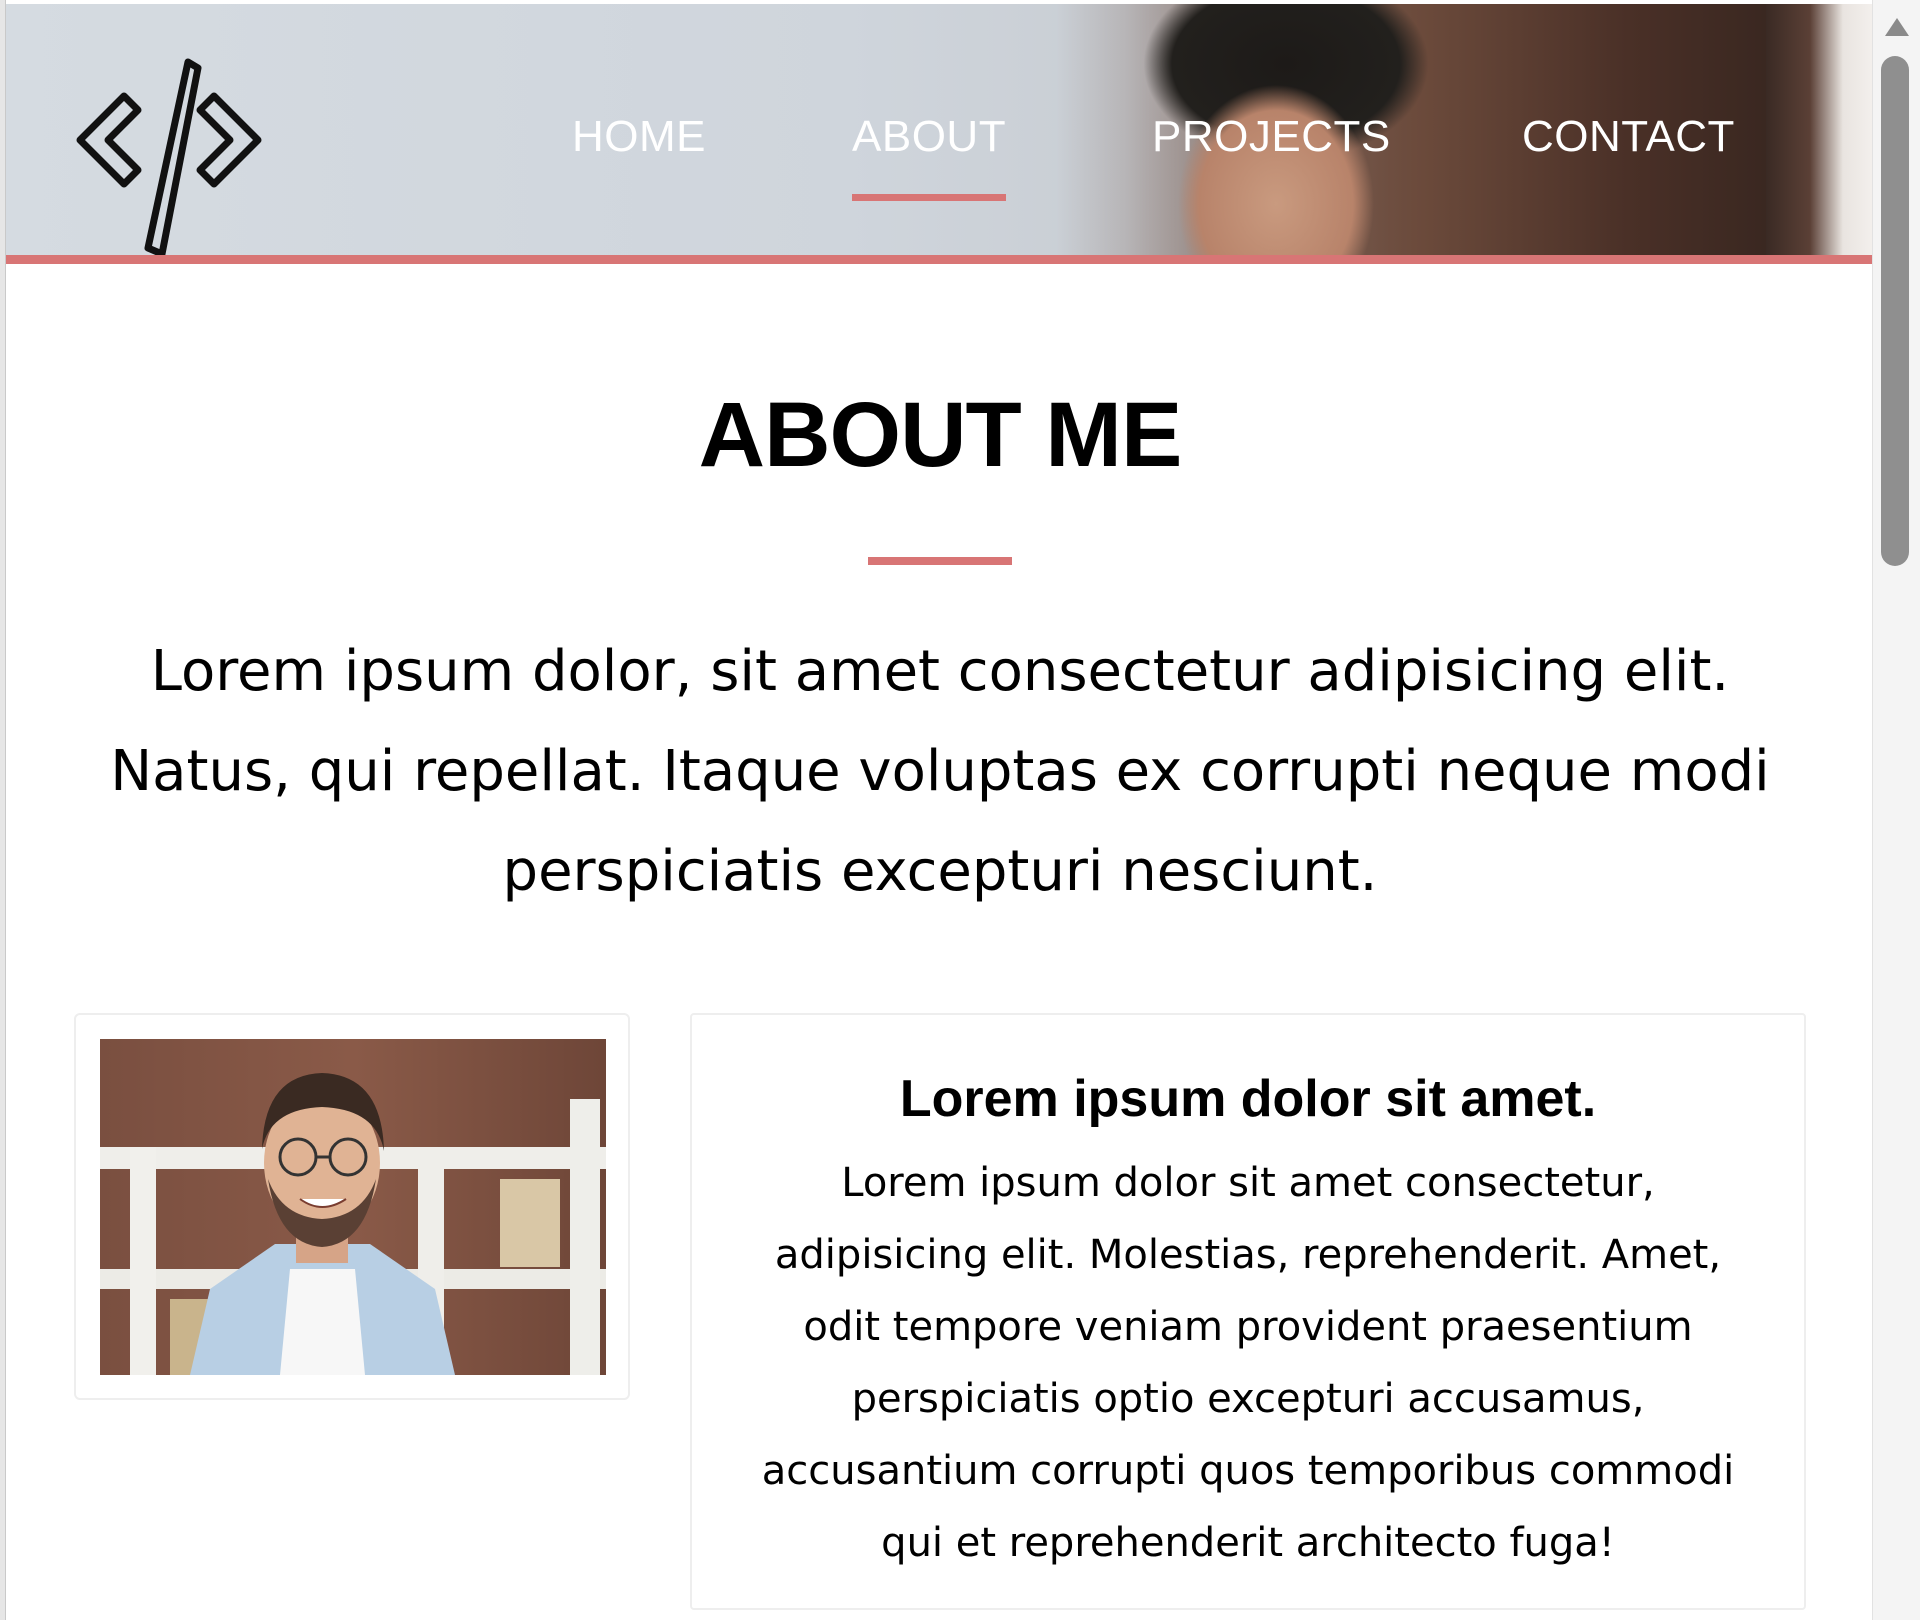 This screenshot has width=1920, height=1620. I want to click on profile-photo, so click(353, 1207).